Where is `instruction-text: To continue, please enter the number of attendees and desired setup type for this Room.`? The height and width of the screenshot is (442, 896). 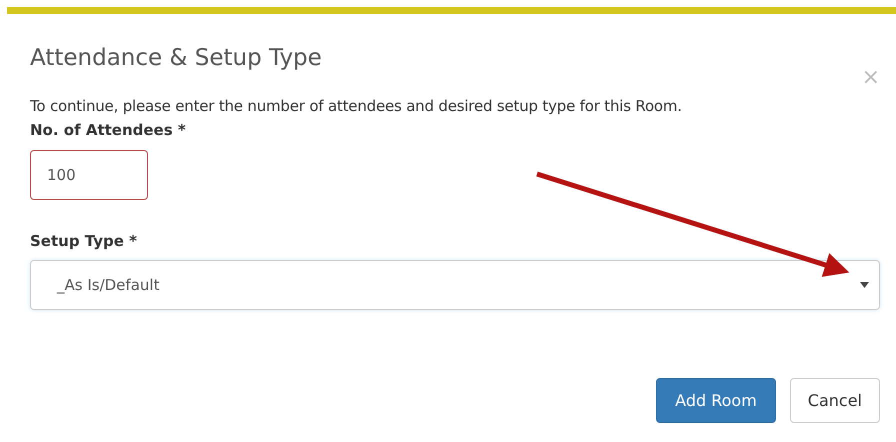
instruction-text: To continue, please enter the number of attendees and desired setup type for this Room. is located at coordinates (356, 106).